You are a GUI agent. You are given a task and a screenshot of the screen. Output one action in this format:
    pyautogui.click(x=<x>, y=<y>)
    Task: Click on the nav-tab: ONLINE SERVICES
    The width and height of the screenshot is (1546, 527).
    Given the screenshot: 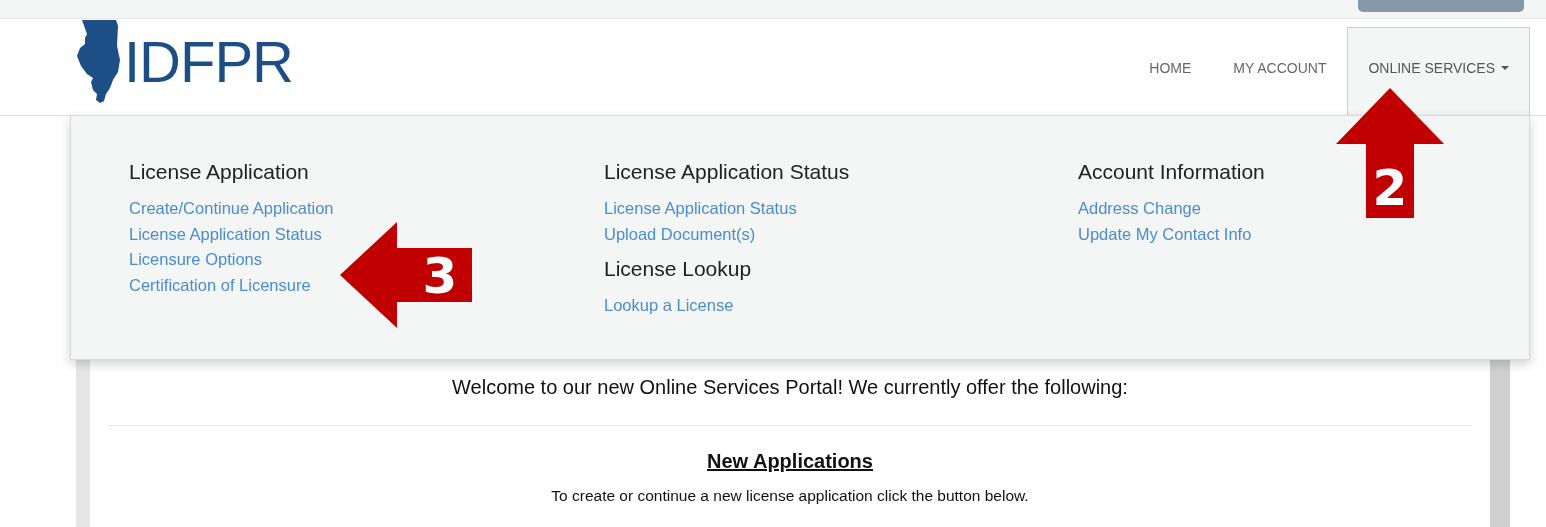 What is the action you would take?
    pyautogui.click(x=1438, y=71)
    